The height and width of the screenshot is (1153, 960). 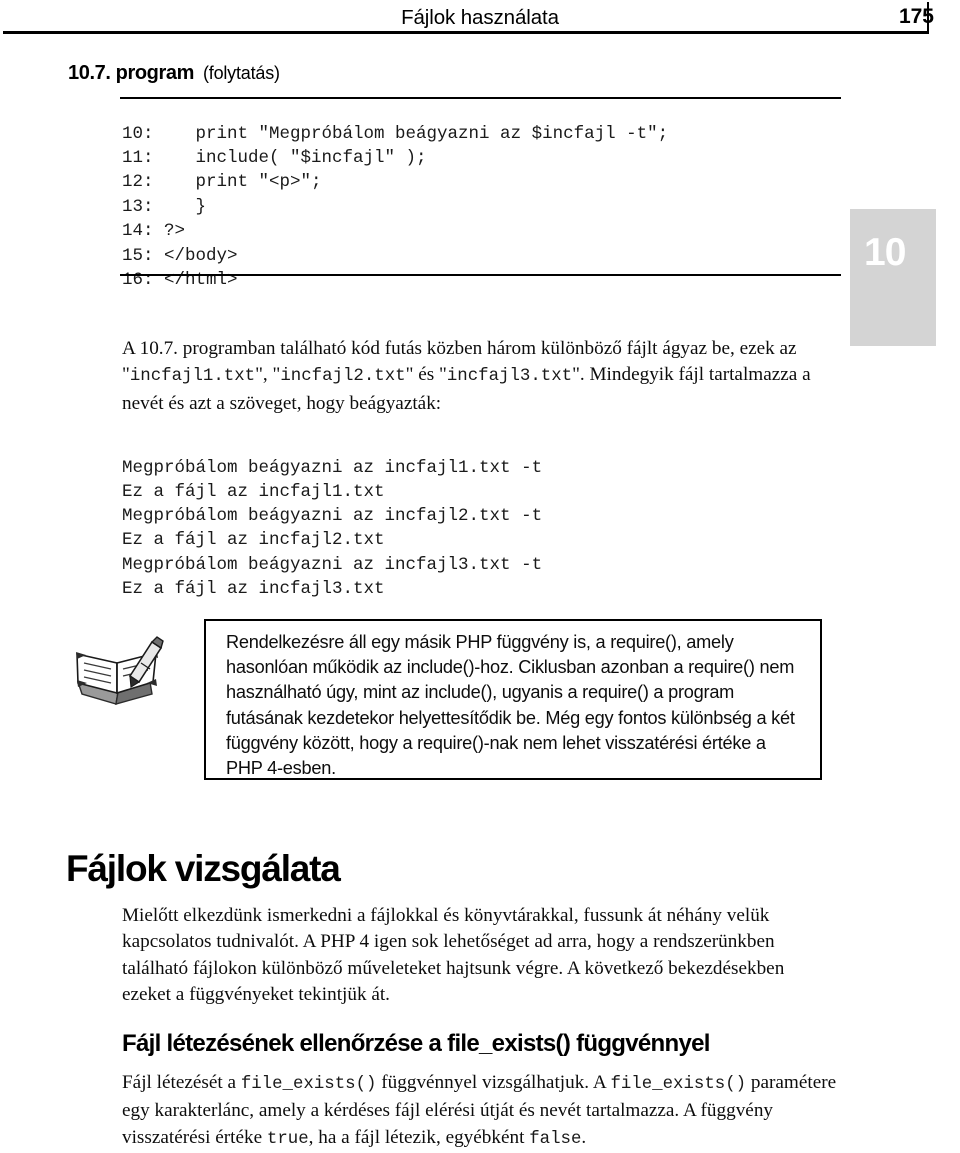 I want to click on notebook-pen-icon, so click(x=118, y=673).